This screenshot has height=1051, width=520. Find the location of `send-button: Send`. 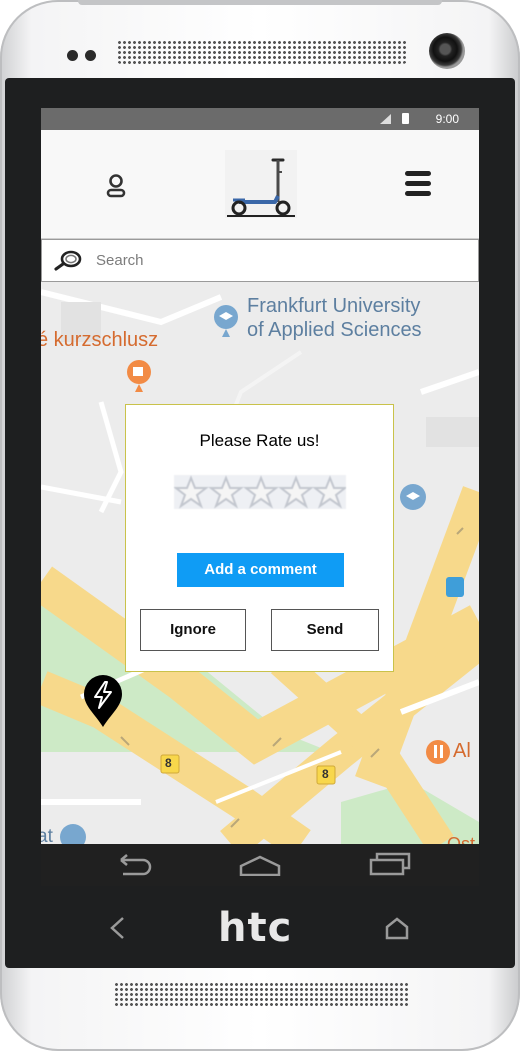

send-button: Send is located at coordinates (325, 630).